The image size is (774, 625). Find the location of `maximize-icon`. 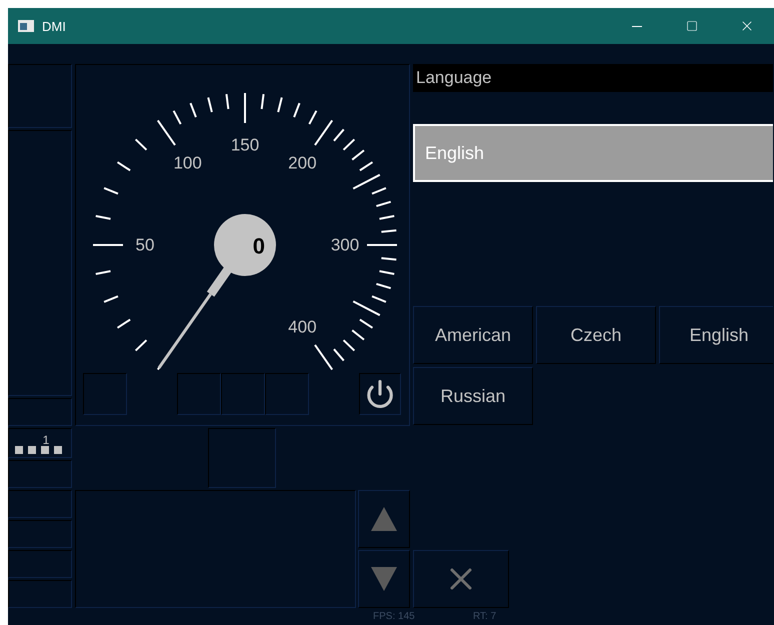

maximize-icon is located at coordinates (692, 26).